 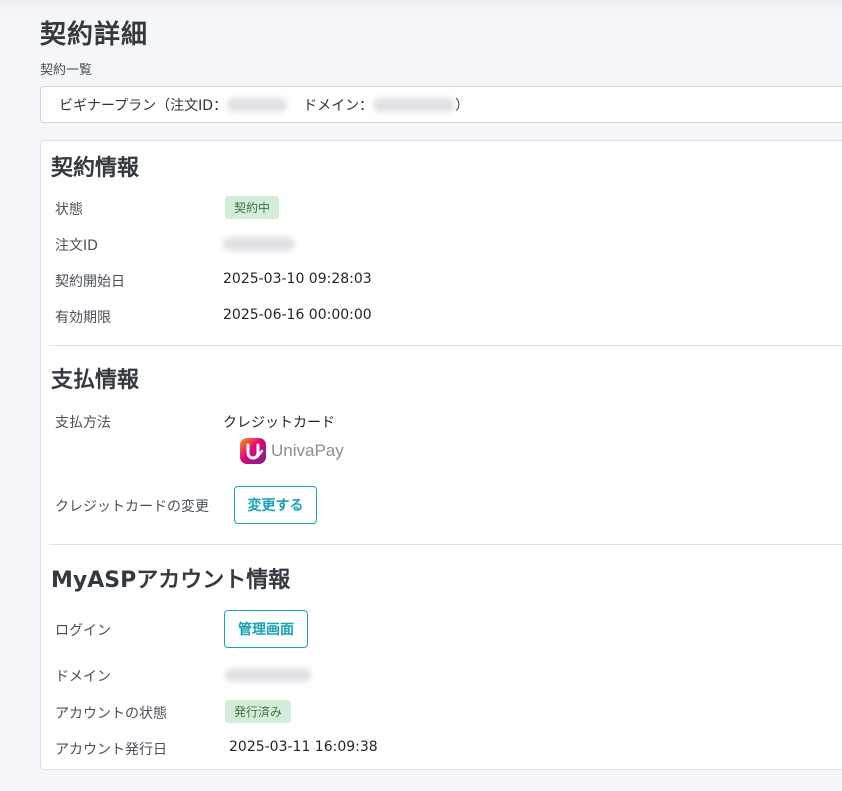 What do you see at coordinates (258, 711) in the screenshot?
I see `account-status-badge: 発行済み` at bounding box center [258, 711].